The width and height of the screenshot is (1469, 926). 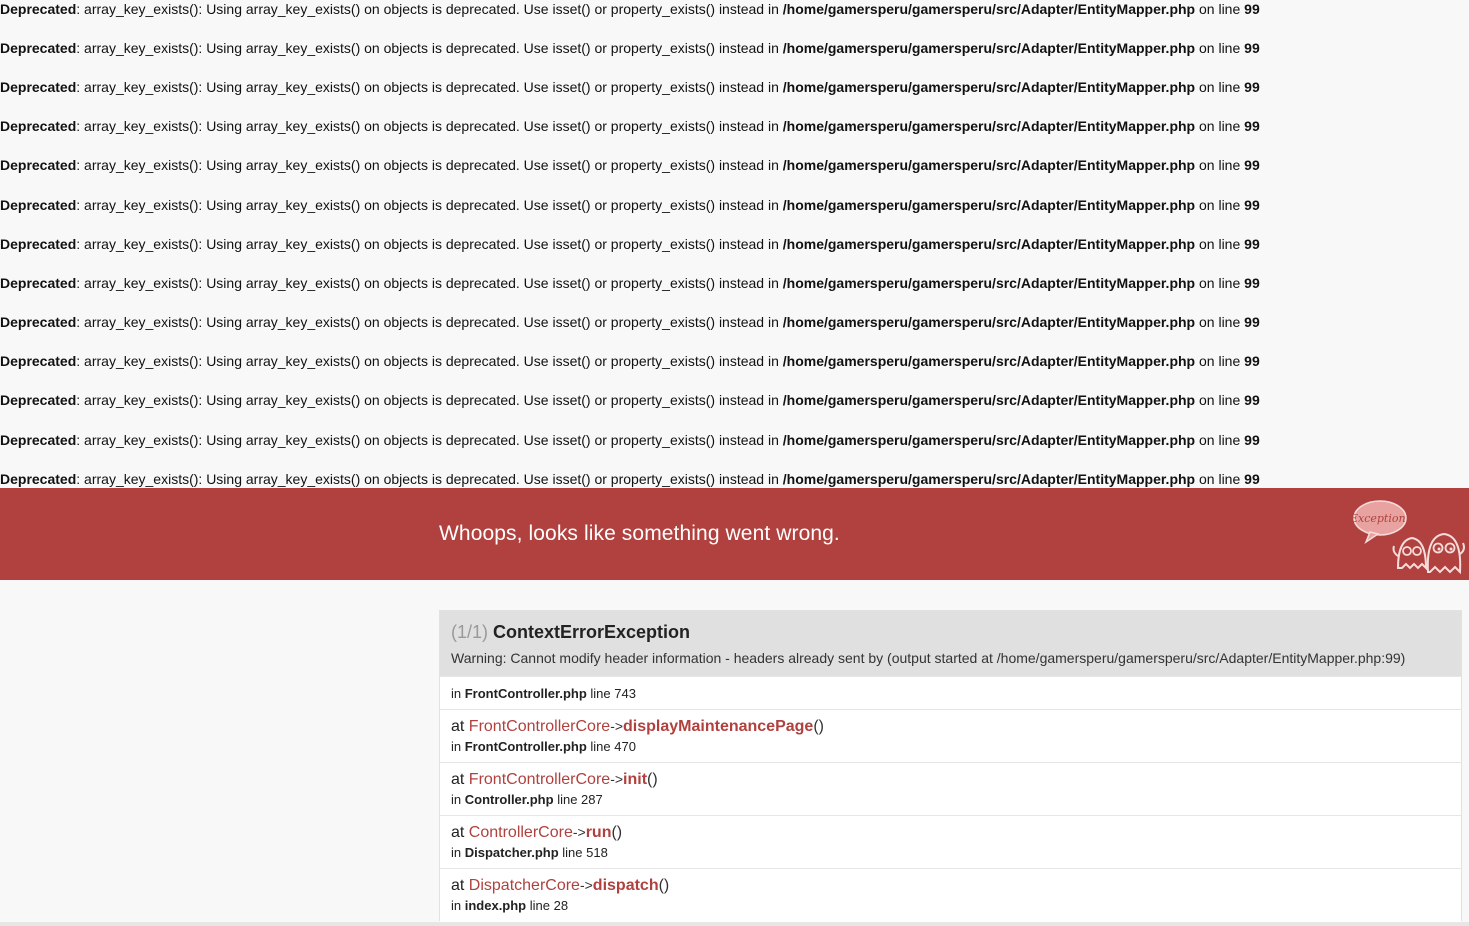 I want to click on frame-location: in Dispatcher.php line 518, so click(x=529, y=852).